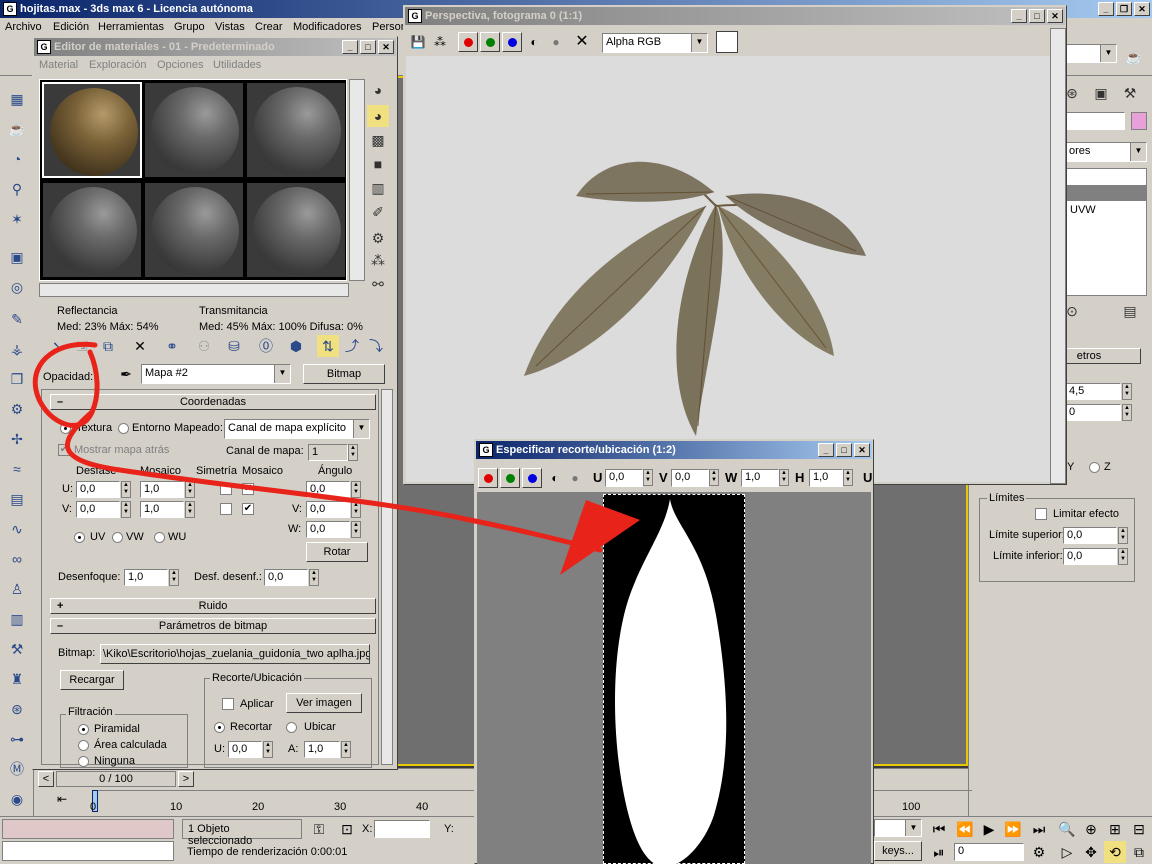  I want to click on annotation-arrowhead, so click(600, 537).